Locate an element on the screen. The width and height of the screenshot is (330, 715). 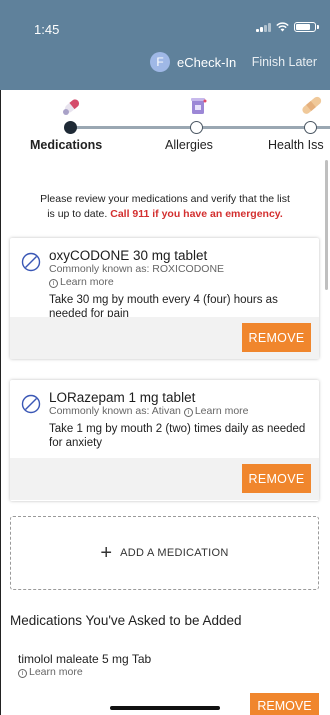
step-label-medications: Medications is located at coordinates (66, 145).